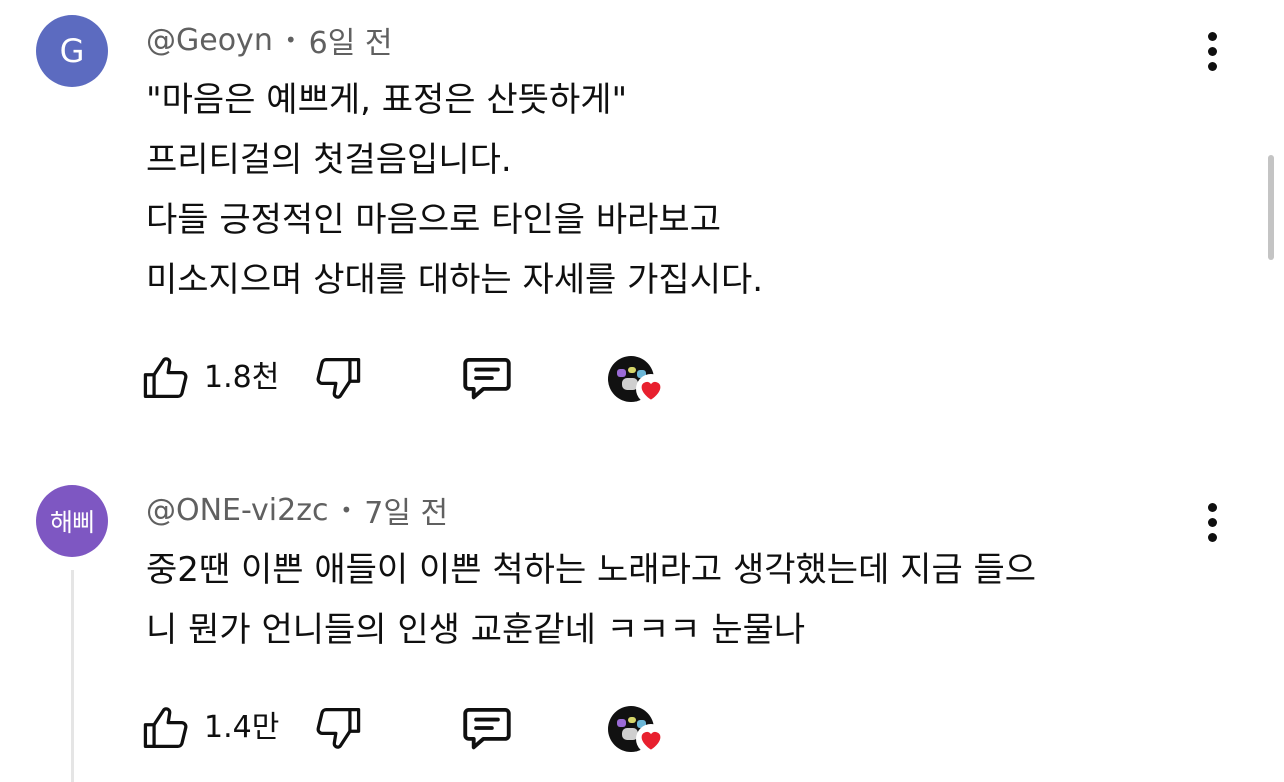 The width and height of the screenshot is (1284, 782). I want to click on avatar: G, so click(72, 51).